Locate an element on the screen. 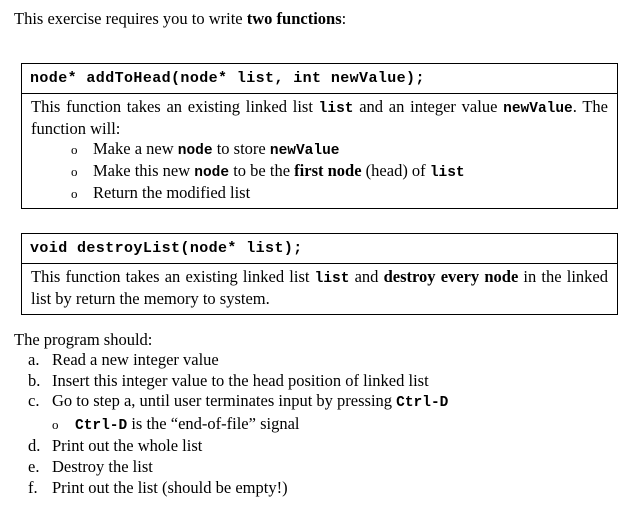  desc-bold-destroy-every-node: destroy every node is located at coordinates (451, 276).